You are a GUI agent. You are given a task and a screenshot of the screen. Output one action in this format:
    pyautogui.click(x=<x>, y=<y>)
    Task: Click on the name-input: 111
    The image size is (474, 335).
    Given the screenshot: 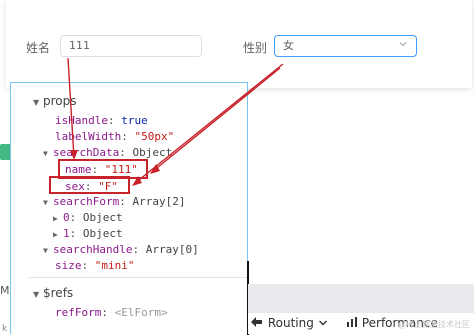 What is the action you would take?
    pyautogui.click(x=131, y=46)
    